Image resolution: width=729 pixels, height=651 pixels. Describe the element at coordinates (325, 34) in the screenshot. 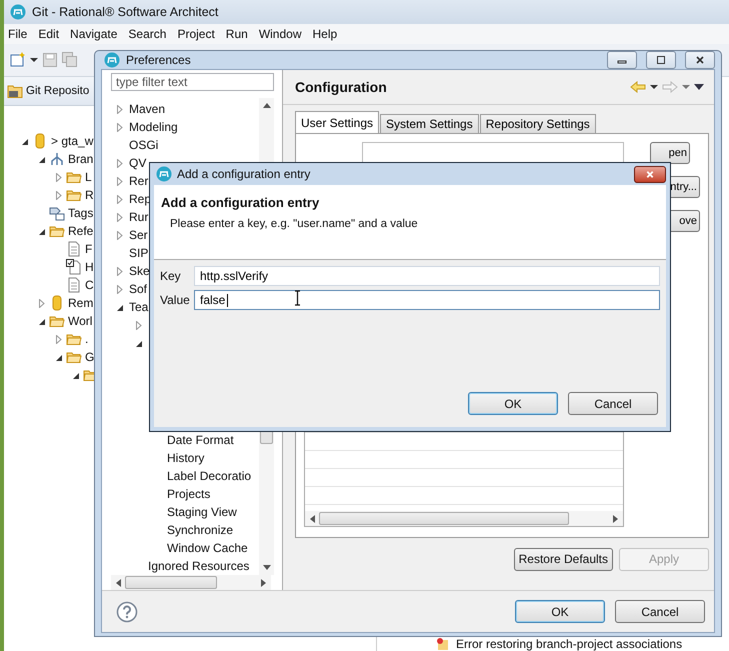

I see `menu-item: Help` at that location.